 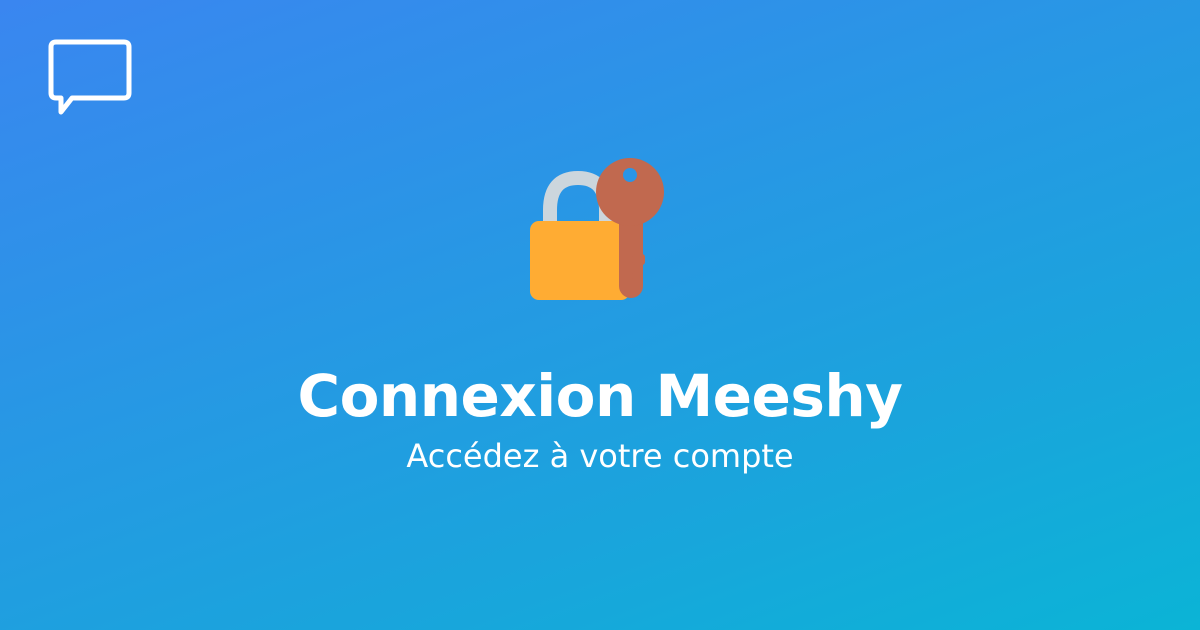 What do you see at coordinates (598, 230) in the screenshot?
I see `lock-with-key-icon` at bounding box center [598, 230].